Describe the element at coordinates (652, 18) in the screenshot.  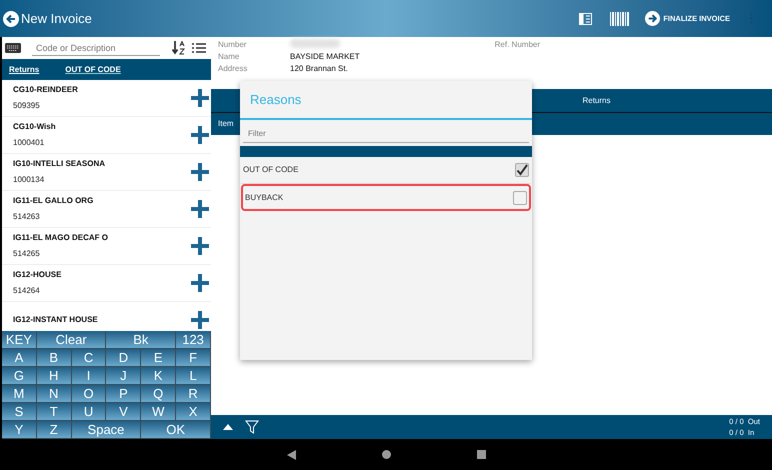
I see `arrow-icon` at that location.